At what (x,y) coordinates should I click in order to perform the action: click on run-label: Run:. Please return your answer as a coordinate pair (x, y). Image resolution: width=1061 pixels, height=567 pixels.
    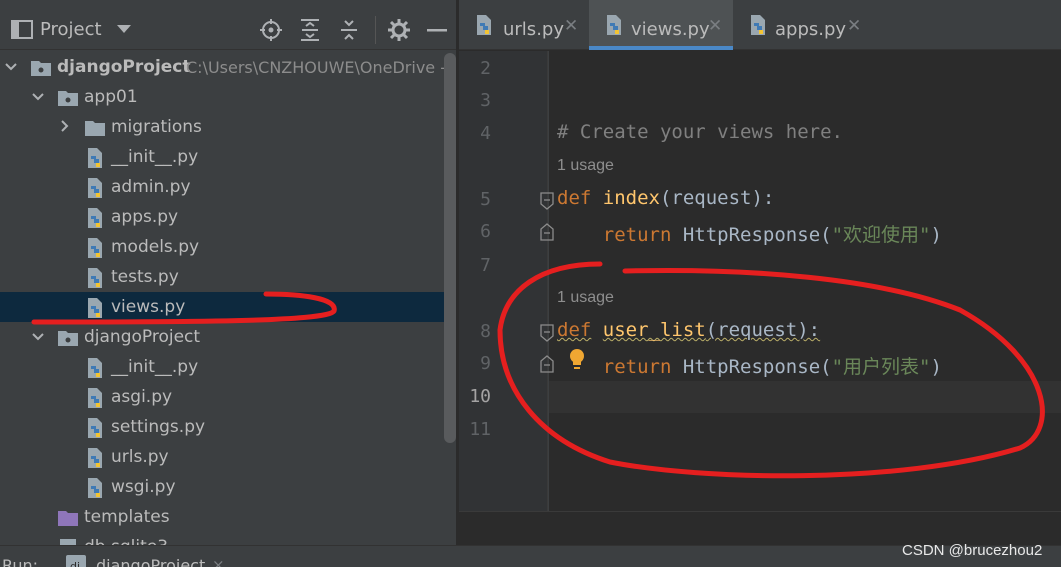
    Looking at the image, I should click on (20, 561).